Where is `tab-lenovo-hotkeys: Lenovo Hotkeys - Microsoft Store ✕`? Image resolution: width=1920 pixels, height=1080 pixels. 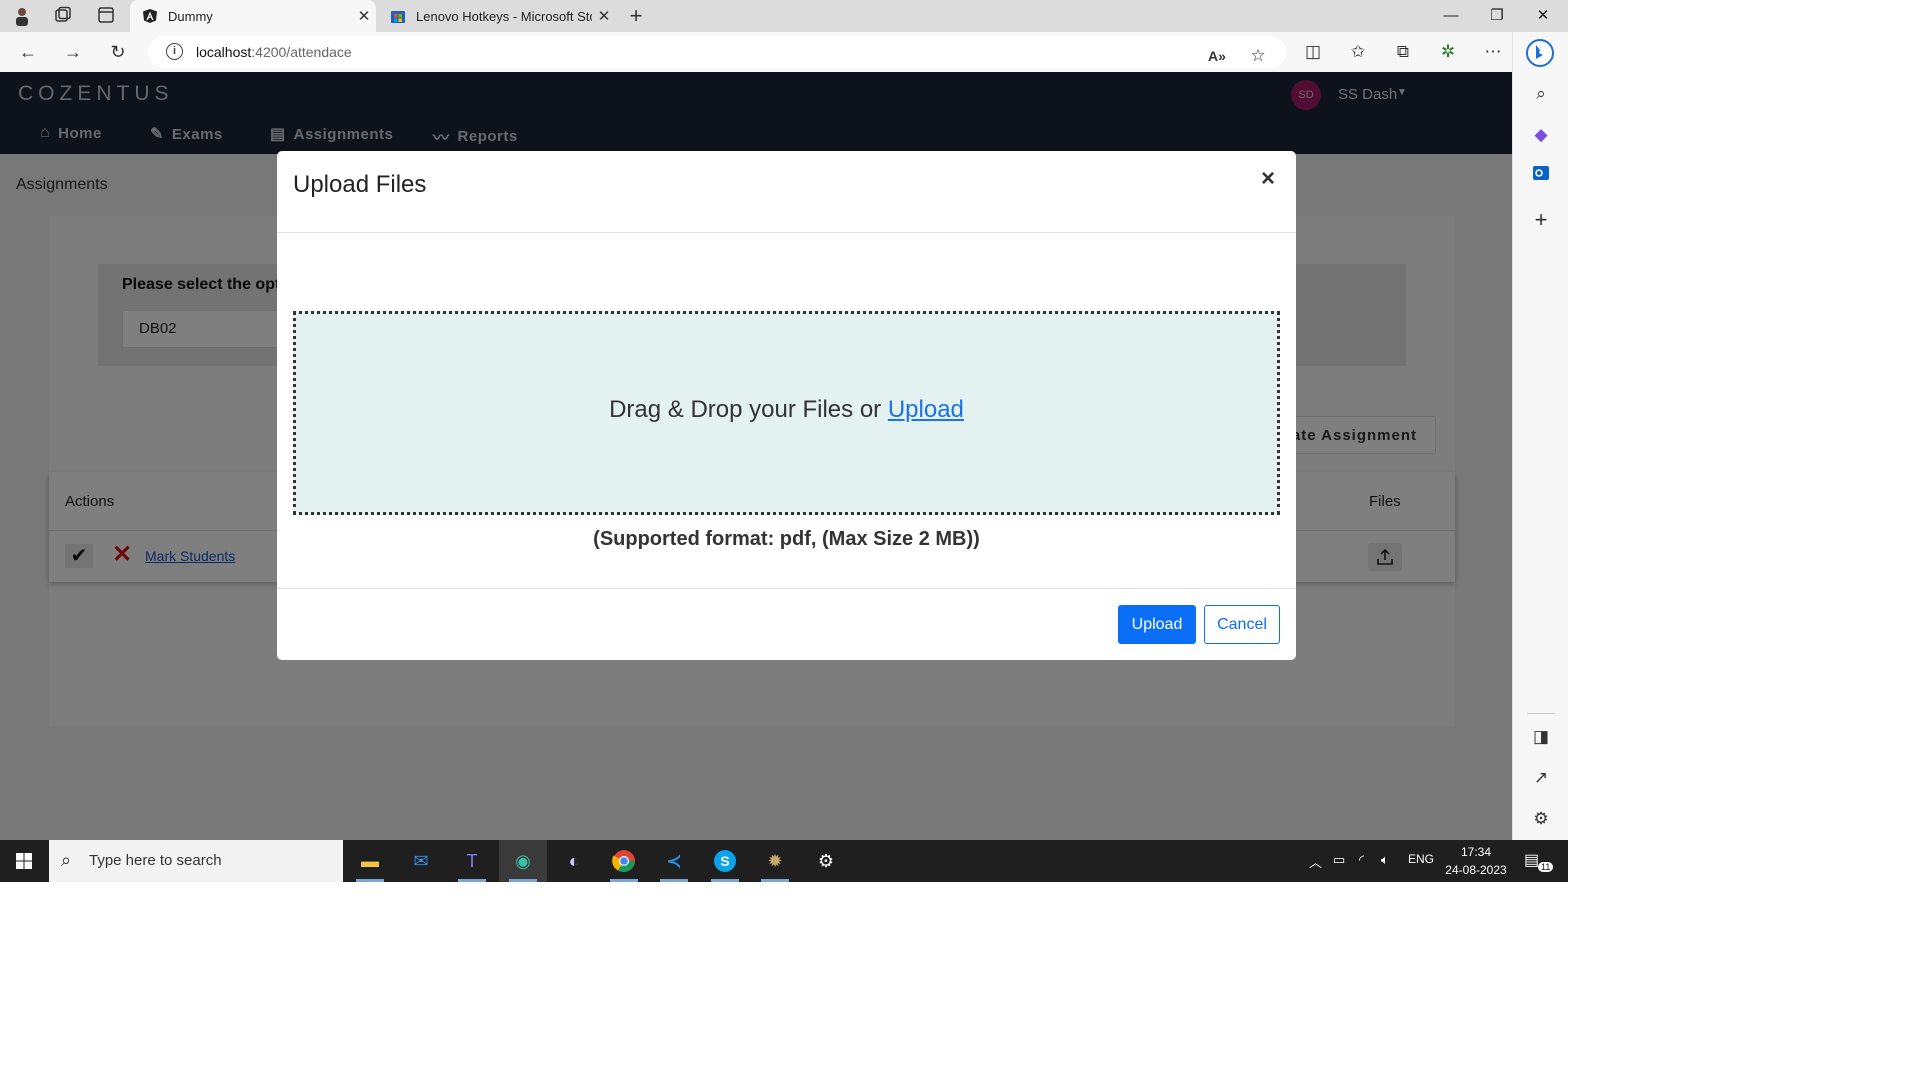
tab-lenovo-hotkeys: Lenovo Hotkeys - Microsoft Store ✕ is located at coordinates (497, 16).